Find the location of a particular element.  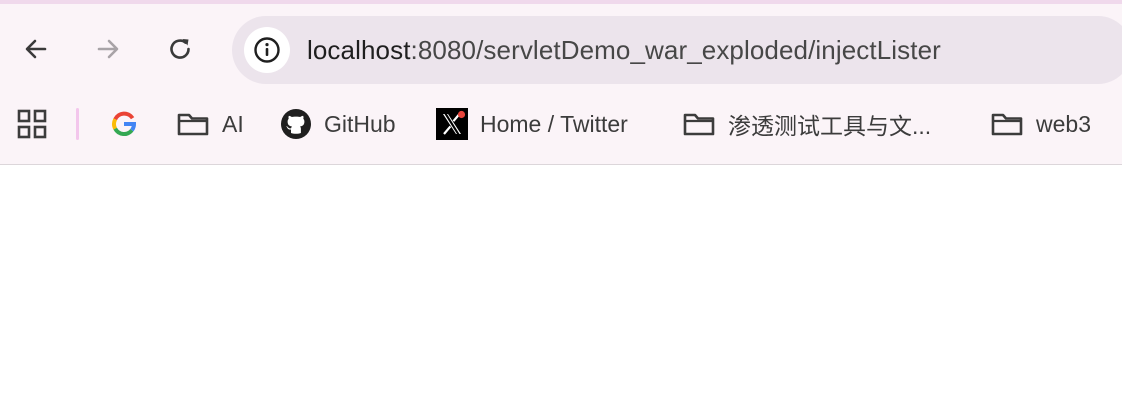

url-host: localhost is located at coordinates (359, 50).